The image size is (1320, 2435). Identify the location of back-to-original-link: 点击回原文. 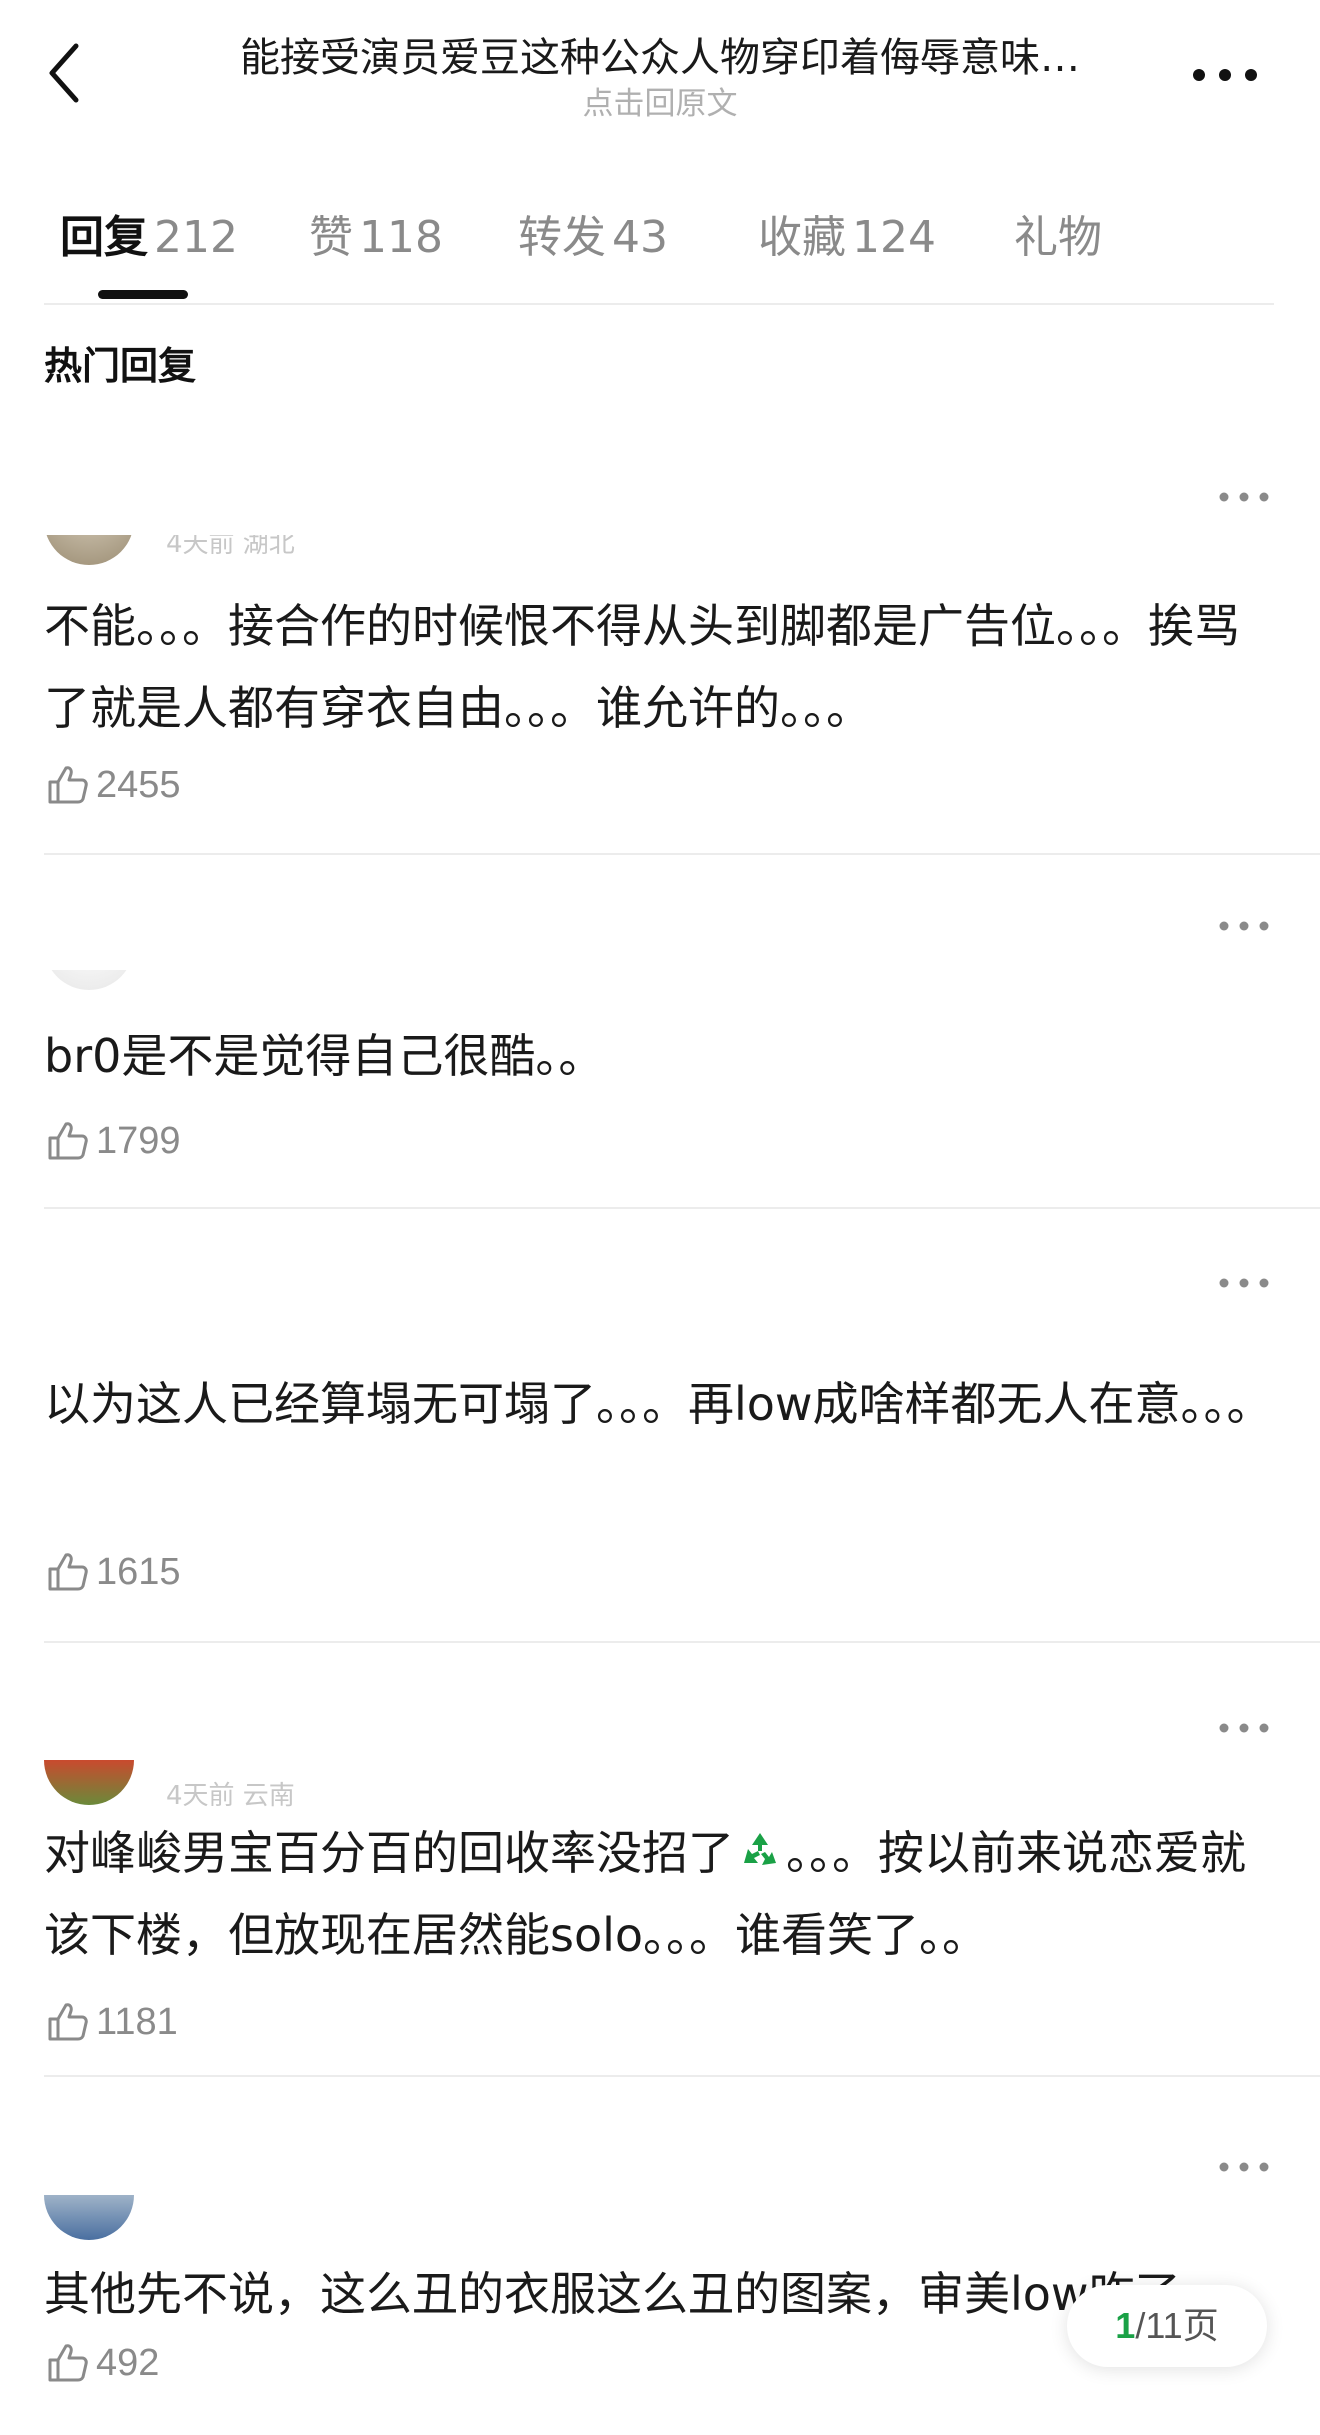
(660, 104).